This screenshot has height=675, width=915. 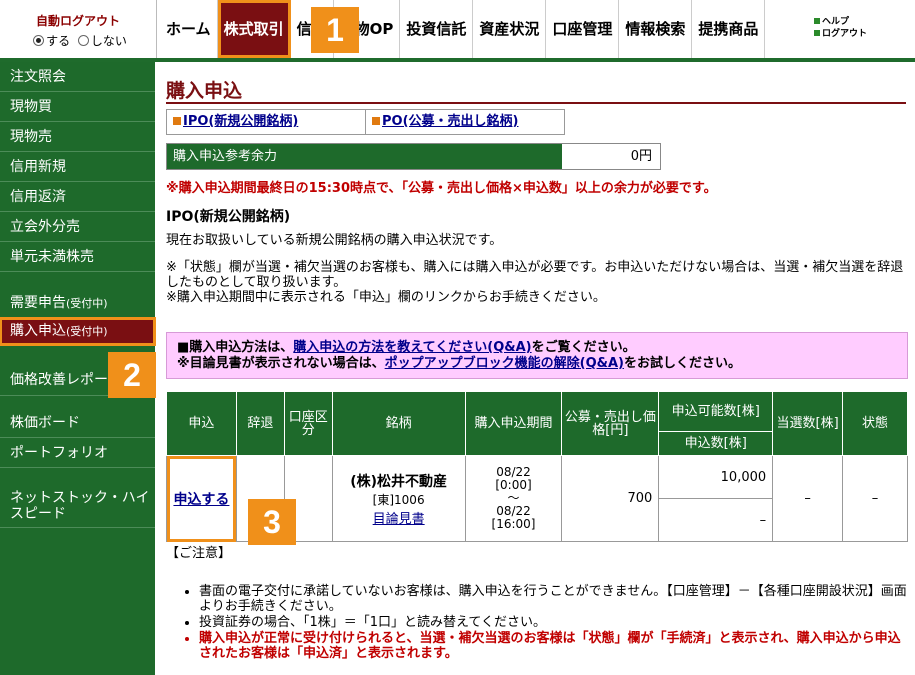 What do you see at coordinates (199, 553) in the screenshot?
I see `caution-heading: 【ご注意】` at bounding box center [199, 553].